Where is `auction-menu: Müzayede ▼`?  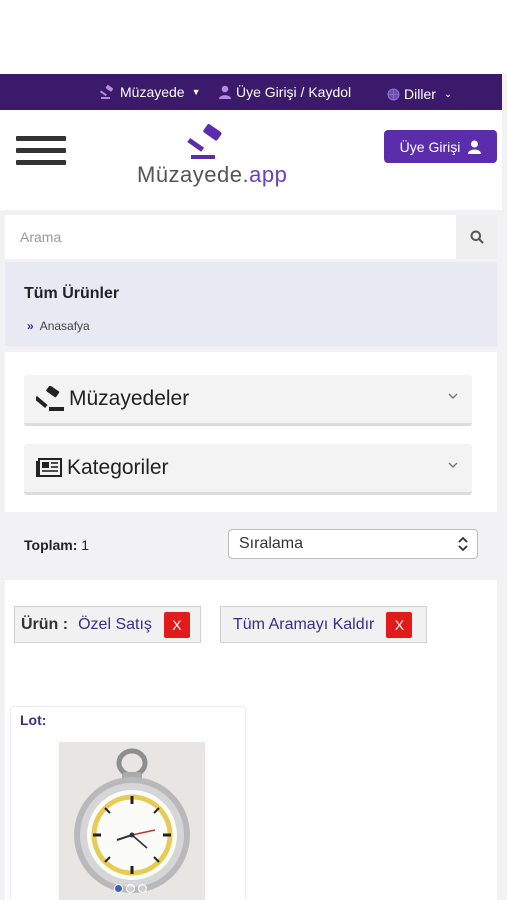 auction-menu: Müzayede ▼ is located at coordinates (150, 92).